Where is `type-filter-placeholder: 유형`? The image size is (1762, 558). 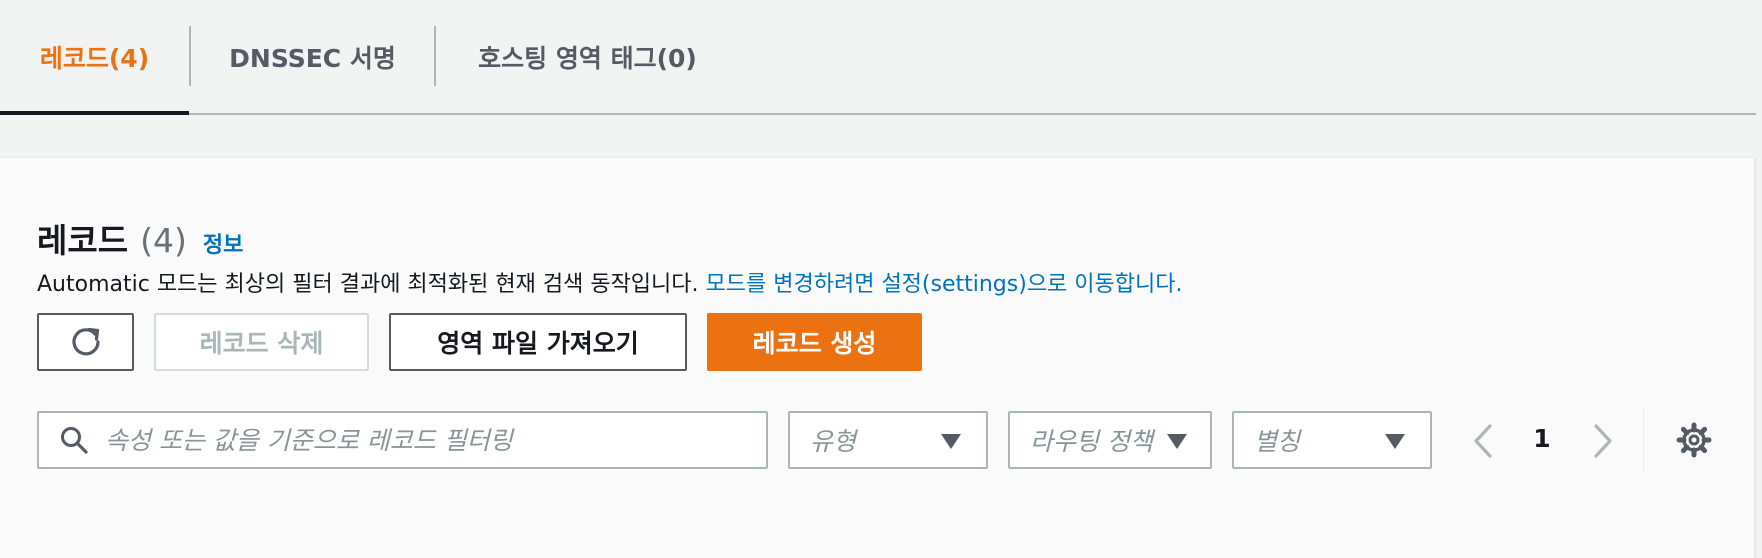
type-filter-placeholder: 유형 is located at coordinates (833, 441).